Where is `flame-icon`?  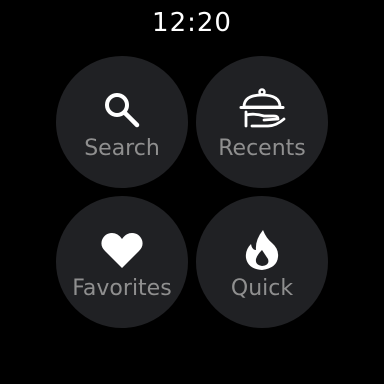
flame-icon is located at coordinates (262, 250).